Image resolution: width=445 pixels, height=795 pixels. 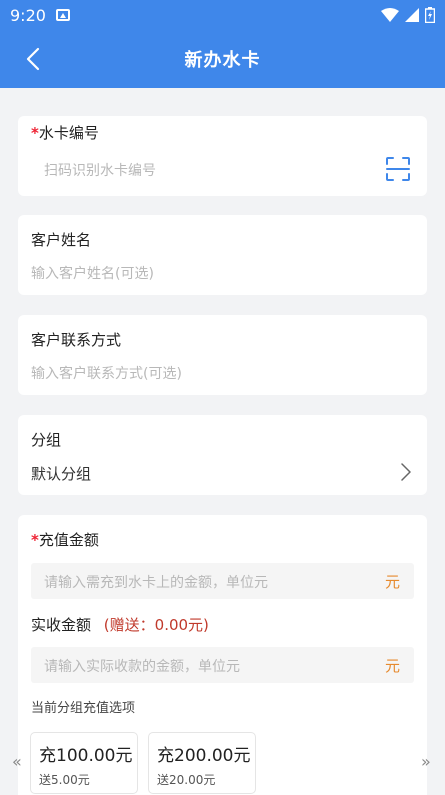 What do you see at coordinates (156, 625) in the screenshot?
I see `gift-amount: (赠送：0.00元)` at bounding box center [156, 625].